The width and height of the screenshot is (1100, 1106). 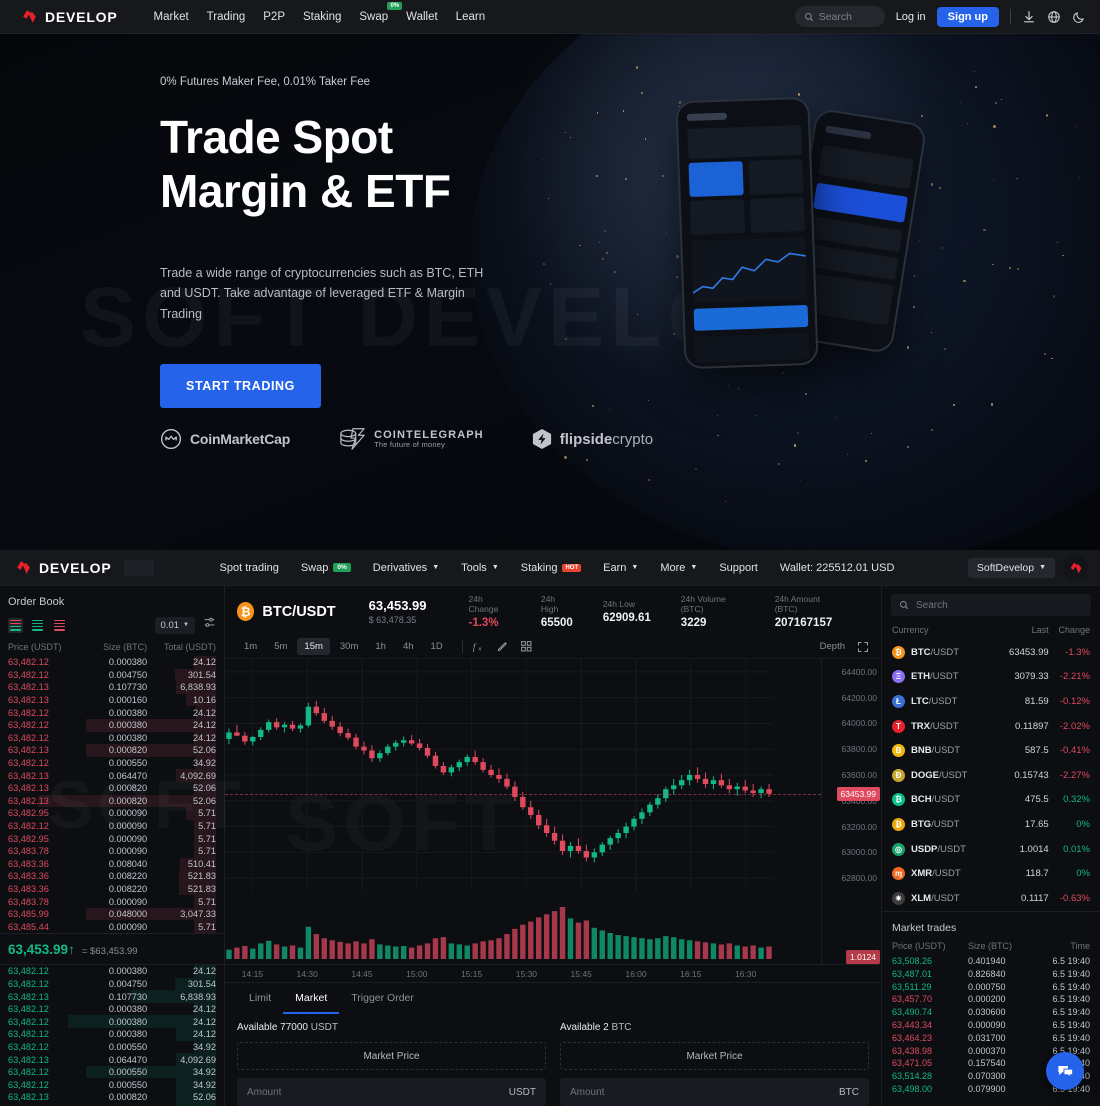 I want to click on market-row: ✷ XLM/USDT 0.1117 -0.63%, so click(x=991, y=898).